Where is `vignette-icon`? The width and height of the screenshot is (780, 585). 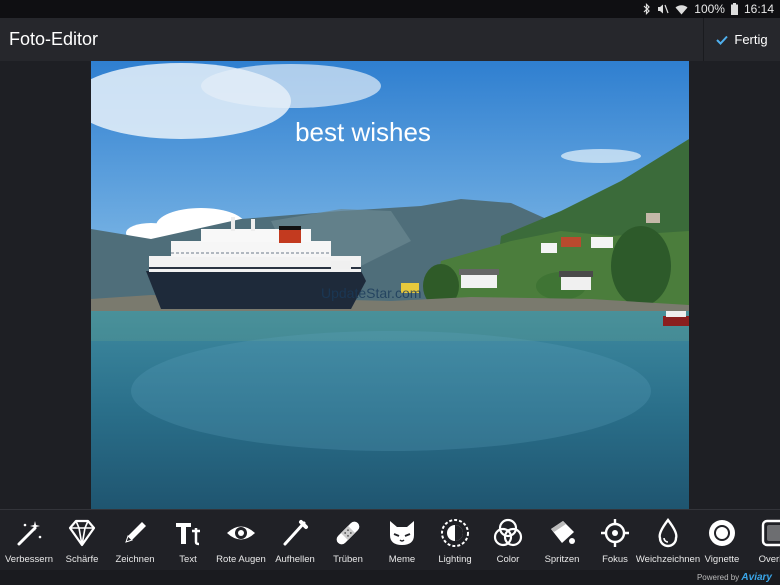
vignette-icon is located at coordinates (722, 533).